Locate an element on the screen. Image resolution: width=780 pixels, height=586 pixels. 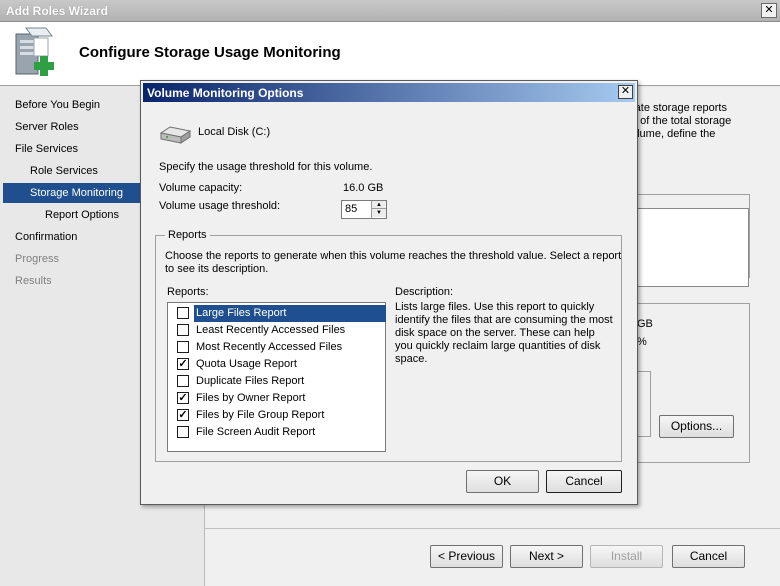
report-item-files-by-owner: ✓ Files by Owner Report is located at coordinates (277, 398).